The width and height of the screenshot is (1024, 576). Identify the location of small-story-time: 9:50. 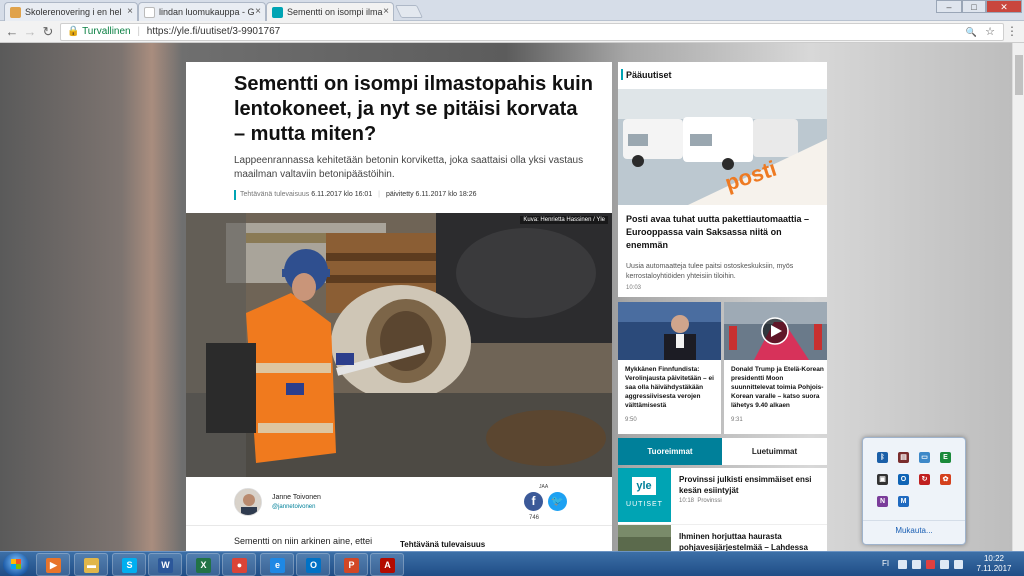
(631, 420).